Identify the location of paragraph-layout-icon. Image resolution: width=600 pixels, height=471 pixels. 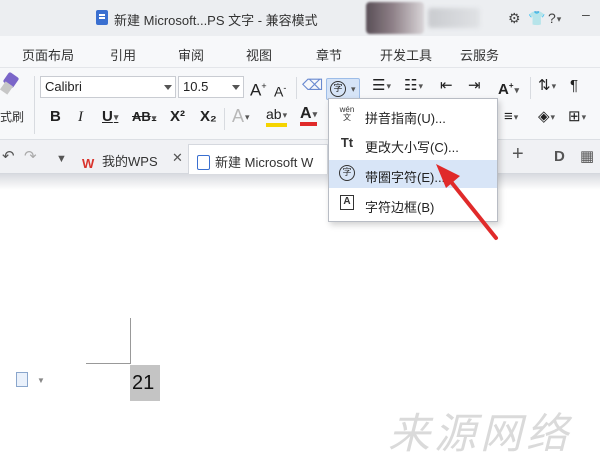
(22, 379).